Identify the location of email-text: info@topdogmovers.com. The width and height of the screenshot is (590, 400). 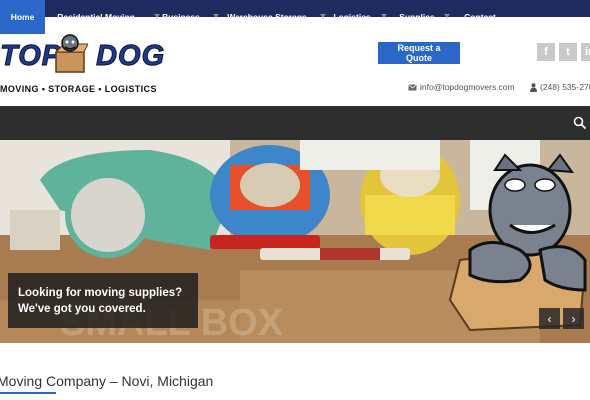
(467, 87).